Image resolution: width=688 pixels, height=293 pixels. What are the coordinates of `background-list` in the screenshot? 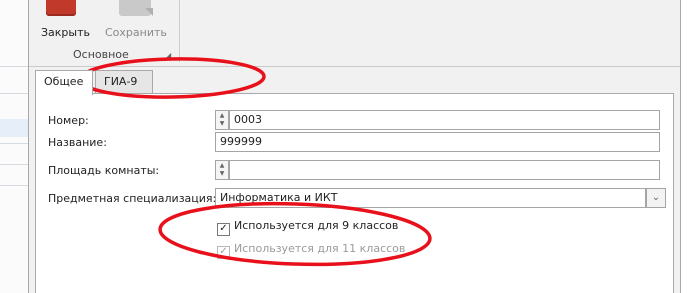 It's located at (14, 146).